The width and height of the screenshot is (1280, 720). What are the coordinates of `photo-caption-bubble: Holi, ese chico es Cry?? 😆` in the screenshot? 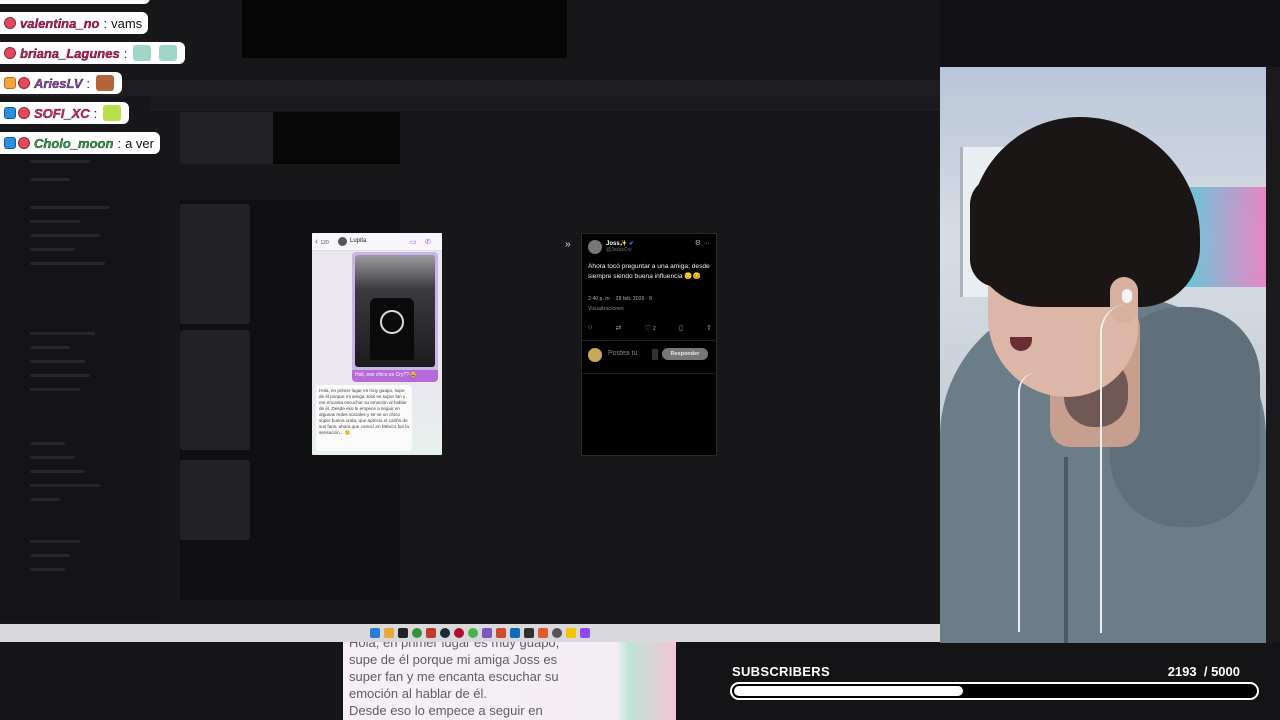 It's located at (395, 376).